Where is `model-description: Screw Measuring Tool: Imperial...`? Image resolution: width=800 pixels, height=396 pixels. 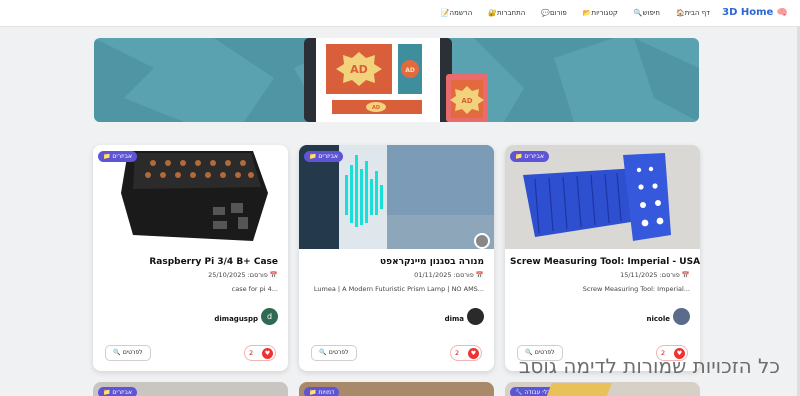 model-description: Screw Measuring Tool: Imperial... is located at coordinates (636, 289).